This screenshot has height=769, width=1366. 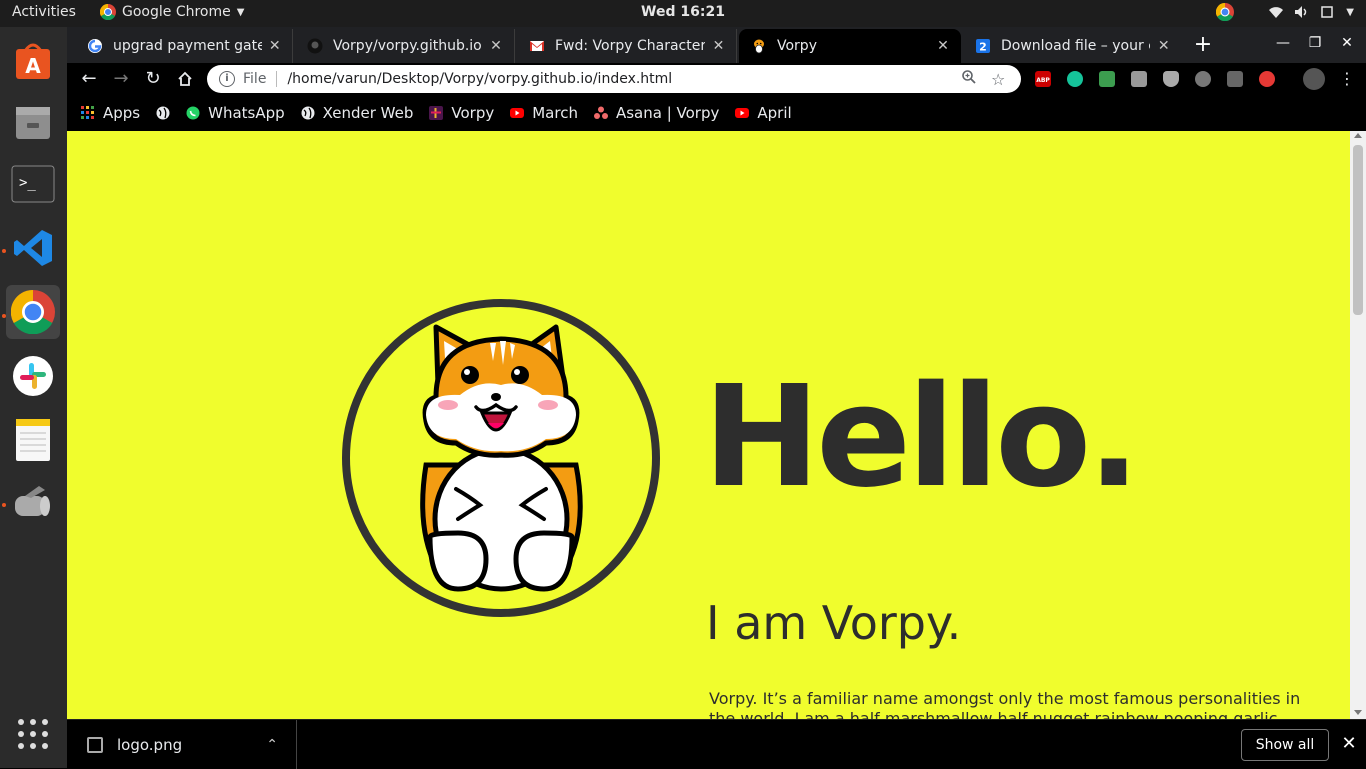 I want to click on dock-notes, so click(x=33, y=440).